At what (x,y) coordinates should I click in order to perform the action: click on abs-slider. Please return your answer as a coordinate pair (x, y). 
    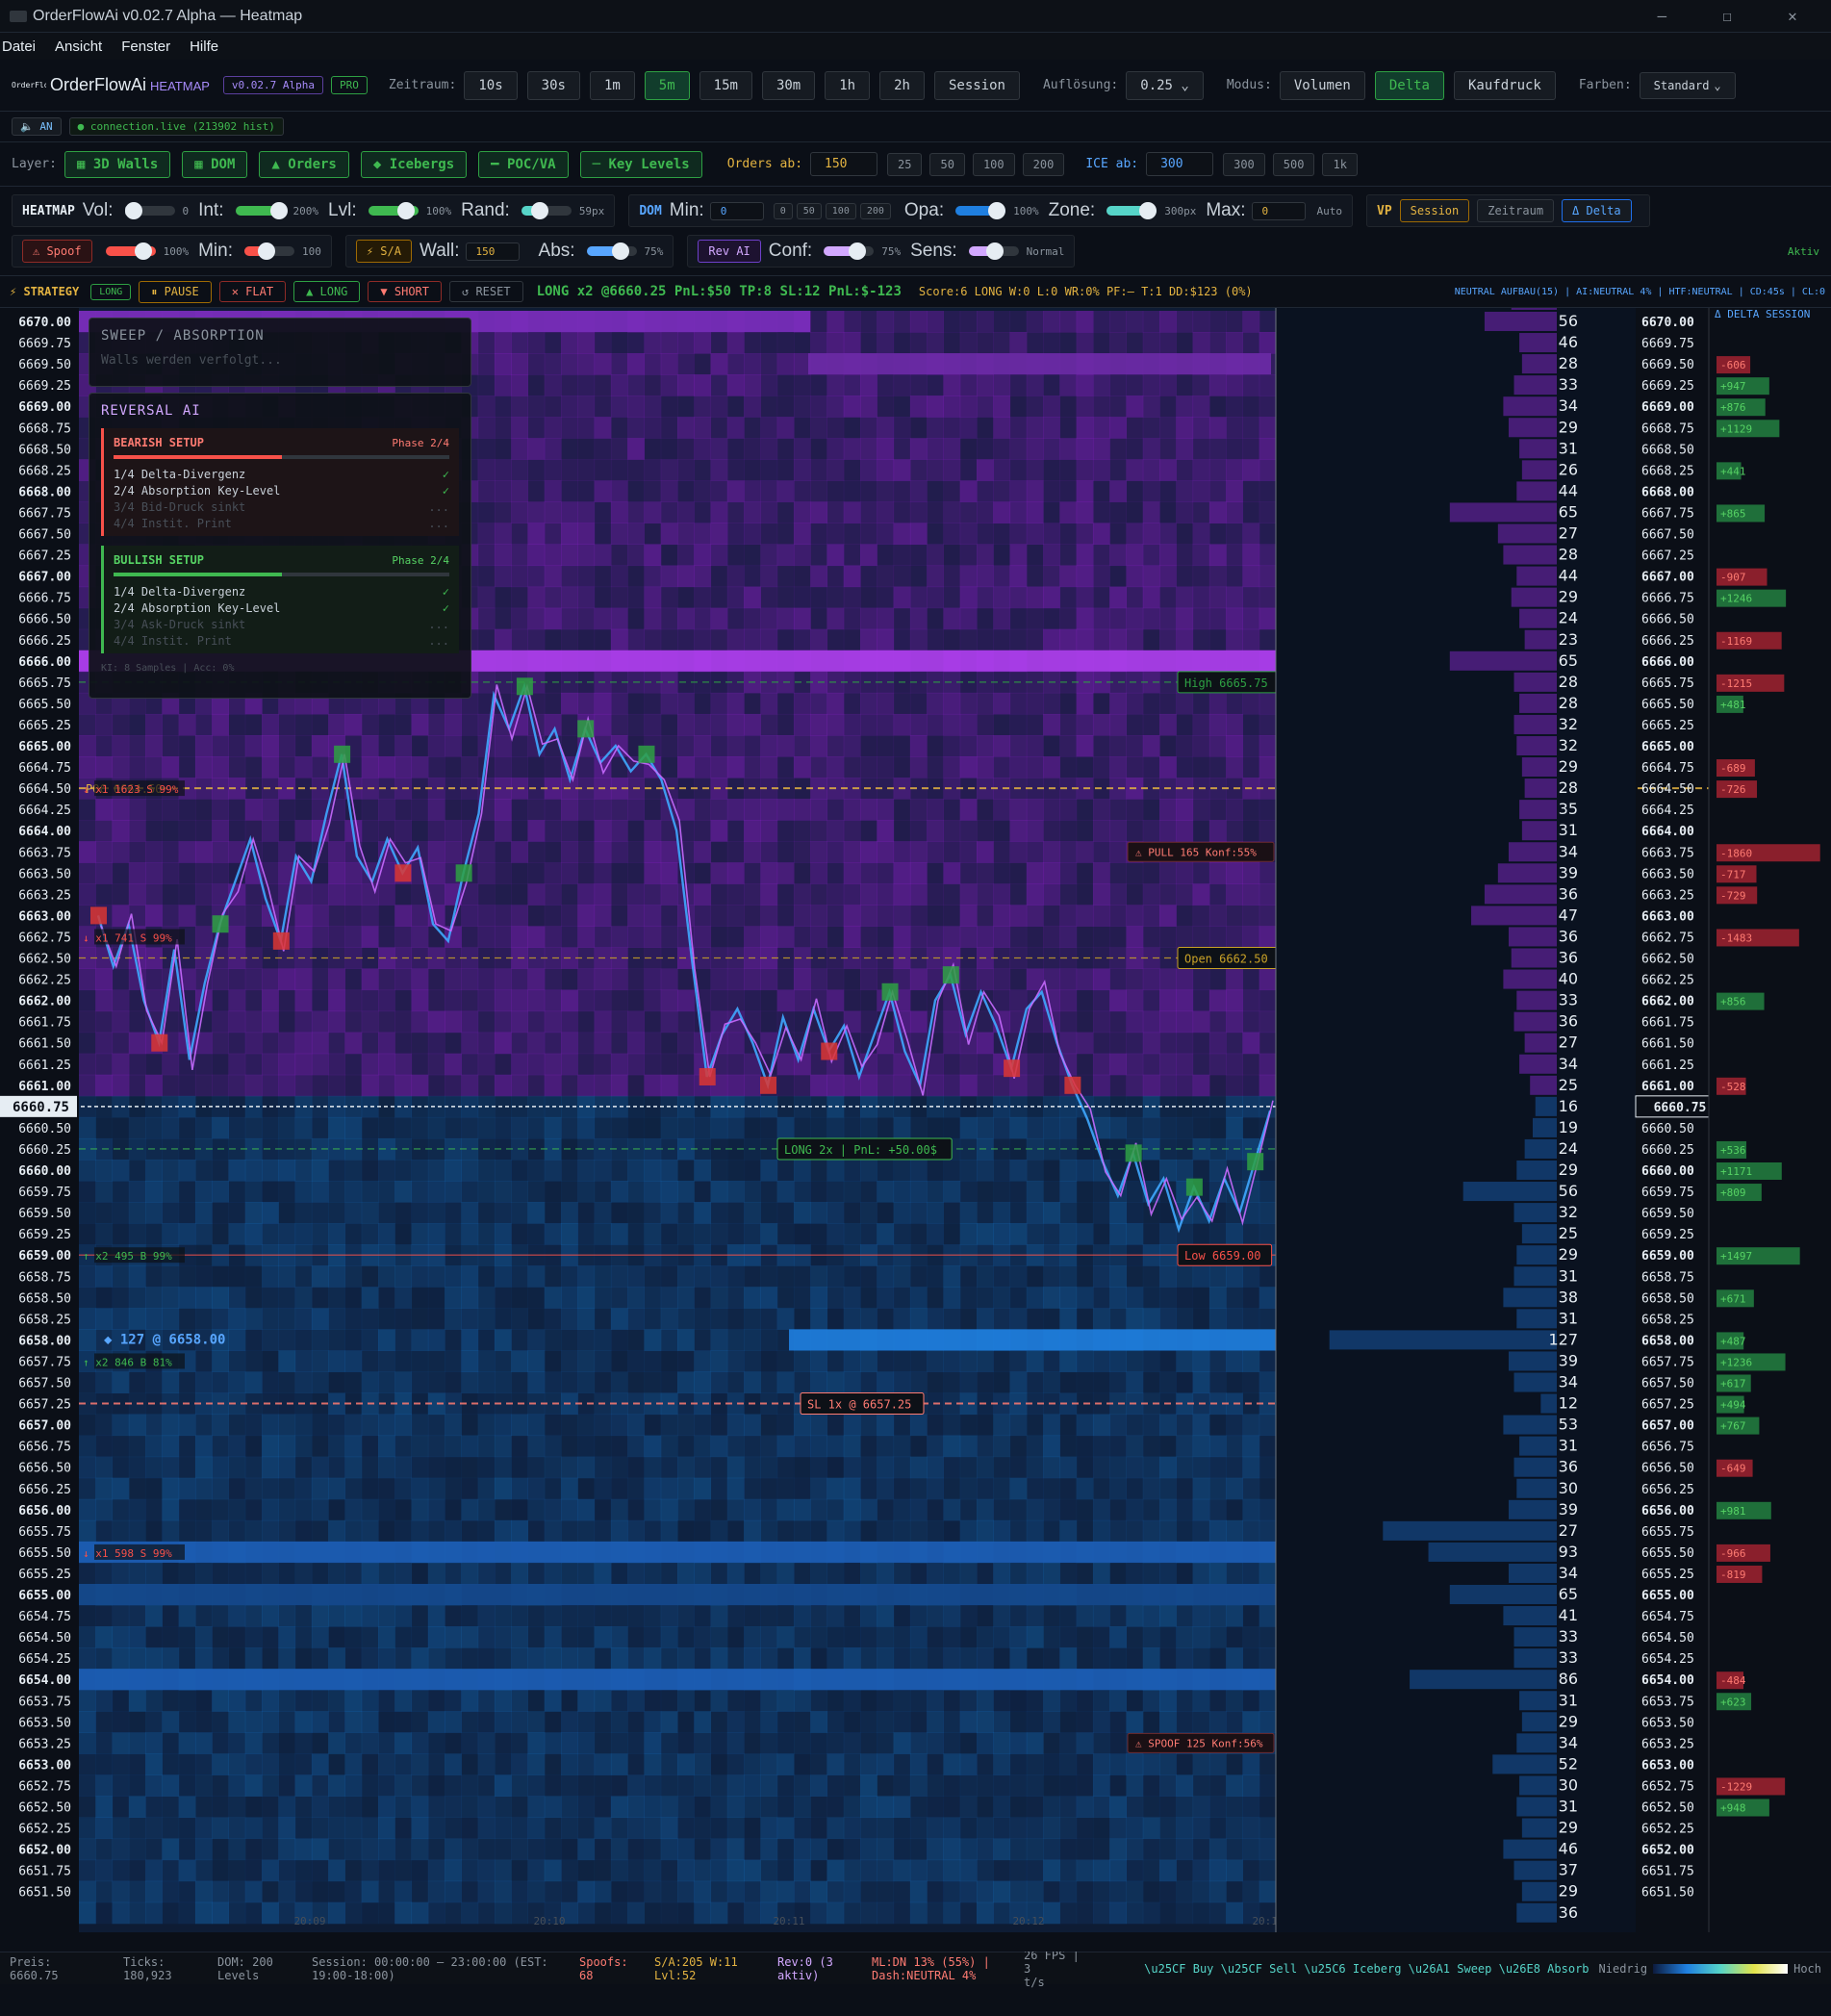
    Looking at the image, I should click on (612, 251).